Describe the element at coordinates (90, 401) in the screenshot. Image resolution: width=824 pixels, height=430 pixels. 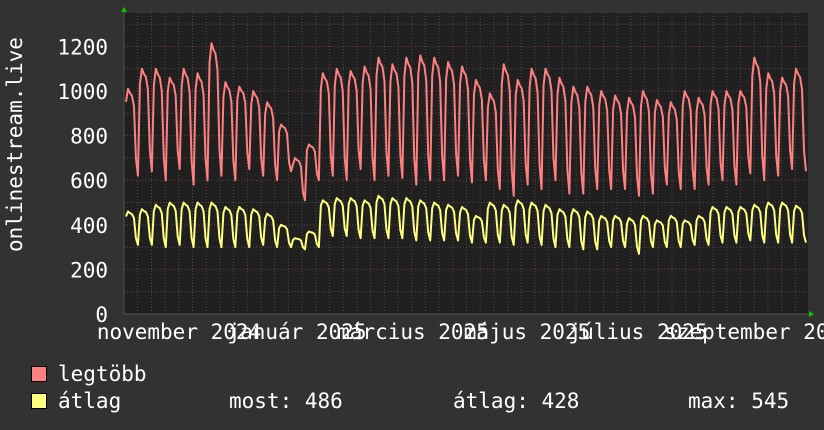
I see `legend-label-avg: átlag` at that location.